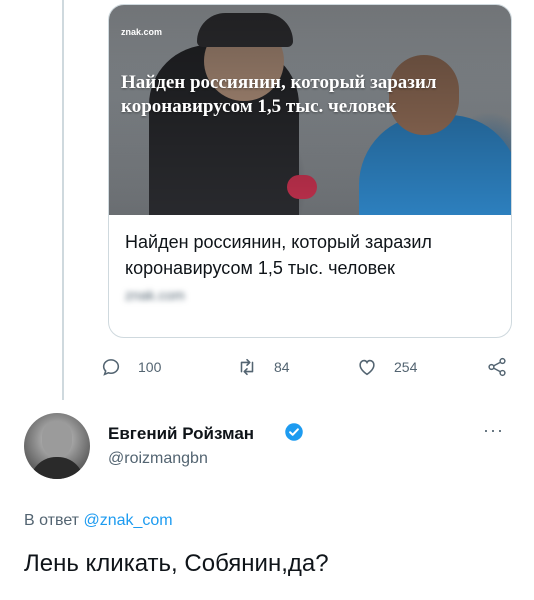 The width and height of the screenshot is (534, 600). What do you see at coordinates (310, 368) in the screenshot?
I see `tweet-actions-bar: 100 84 254` at bounding box center [310, 368].